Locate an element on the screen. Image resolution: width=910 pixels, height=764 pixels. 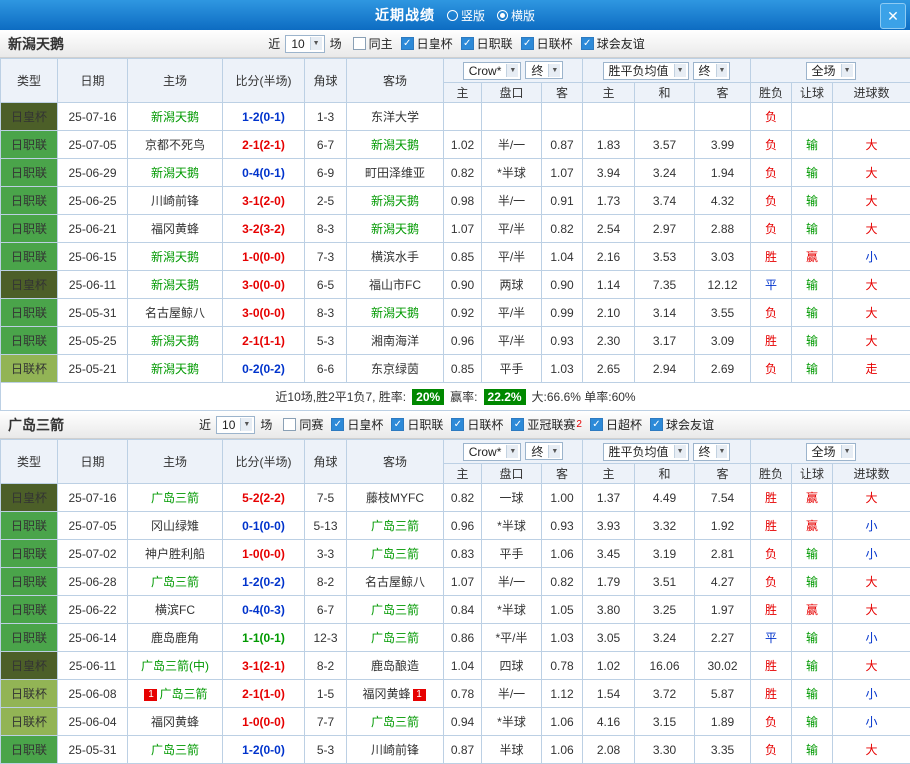
away-team-cell: 名古屋鲸八 is located at coordinates (395, 582).